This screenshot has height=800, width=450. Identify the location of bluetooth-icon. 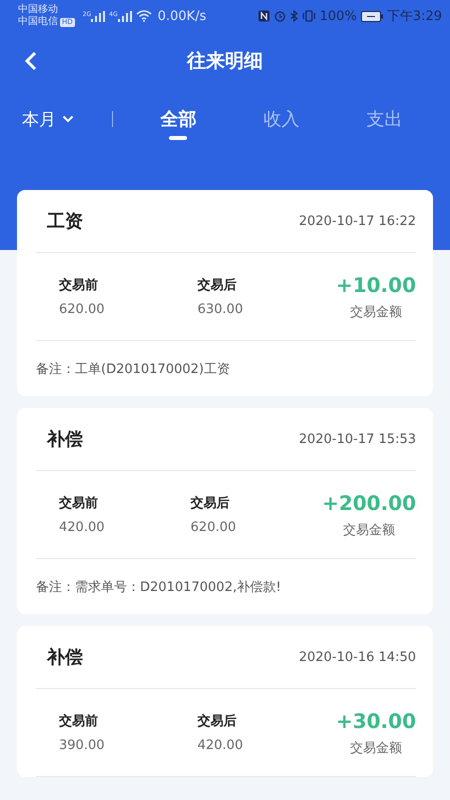
(294, 16).